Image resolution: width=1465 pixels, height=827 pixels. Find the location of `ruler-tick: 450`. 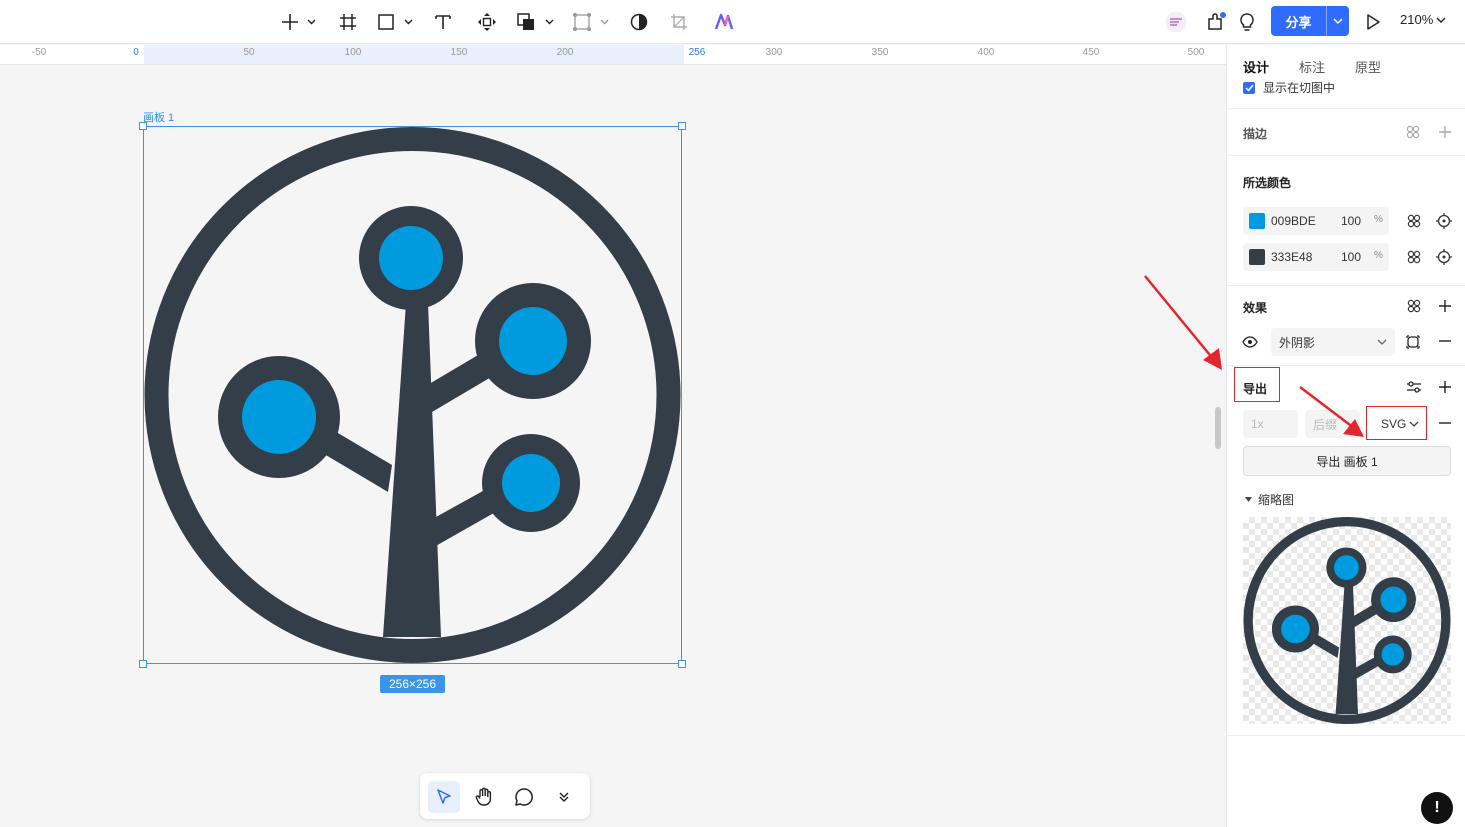

ruler-tick: 450 is located at coordinates (1091, 52).